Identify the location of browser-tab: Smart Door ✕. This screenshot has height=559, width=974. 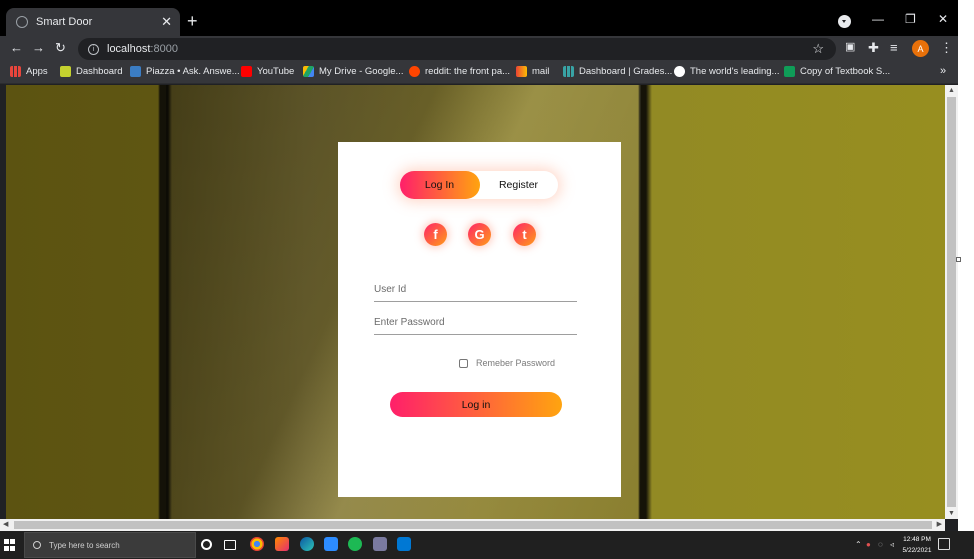
(93, 22).